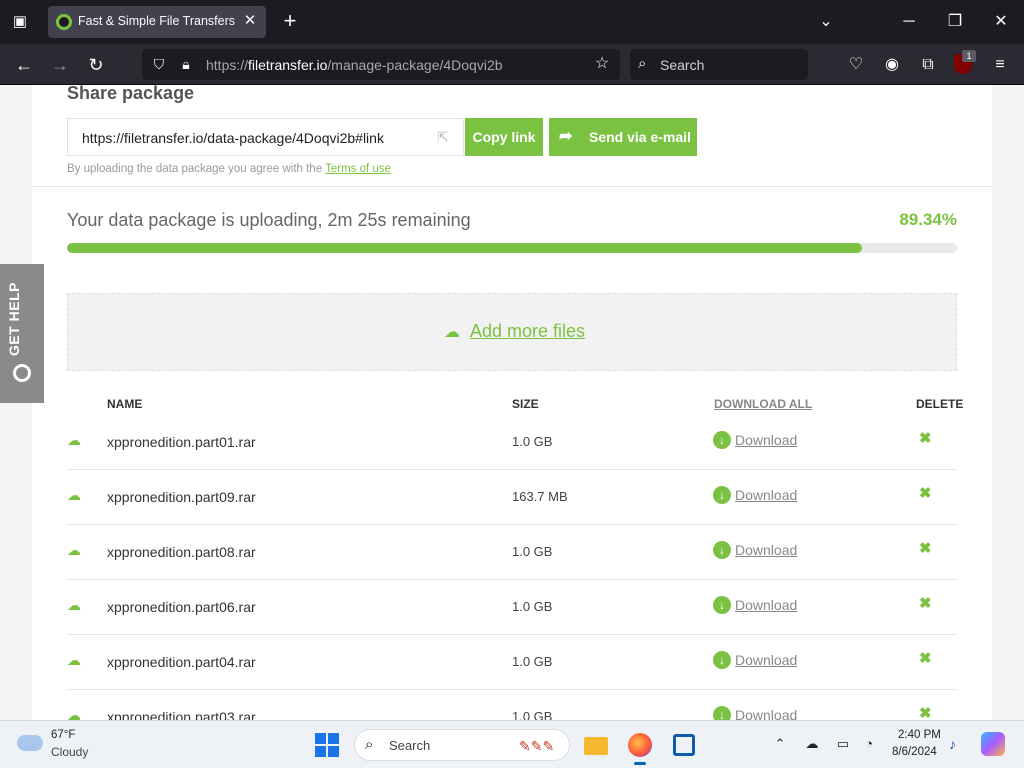  What do you see at coordinates (928, 65) in the screenshot?
I see `extensions-puzzle-icon: ⧉` at bounding box center [928, 65].